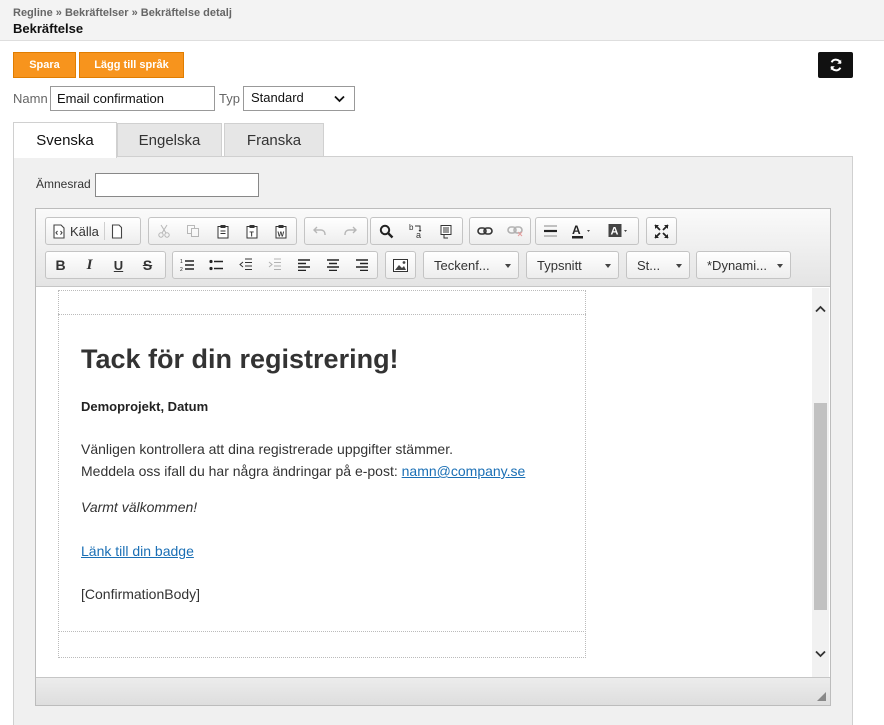  I want to click on redo-button, so click(350, 231).